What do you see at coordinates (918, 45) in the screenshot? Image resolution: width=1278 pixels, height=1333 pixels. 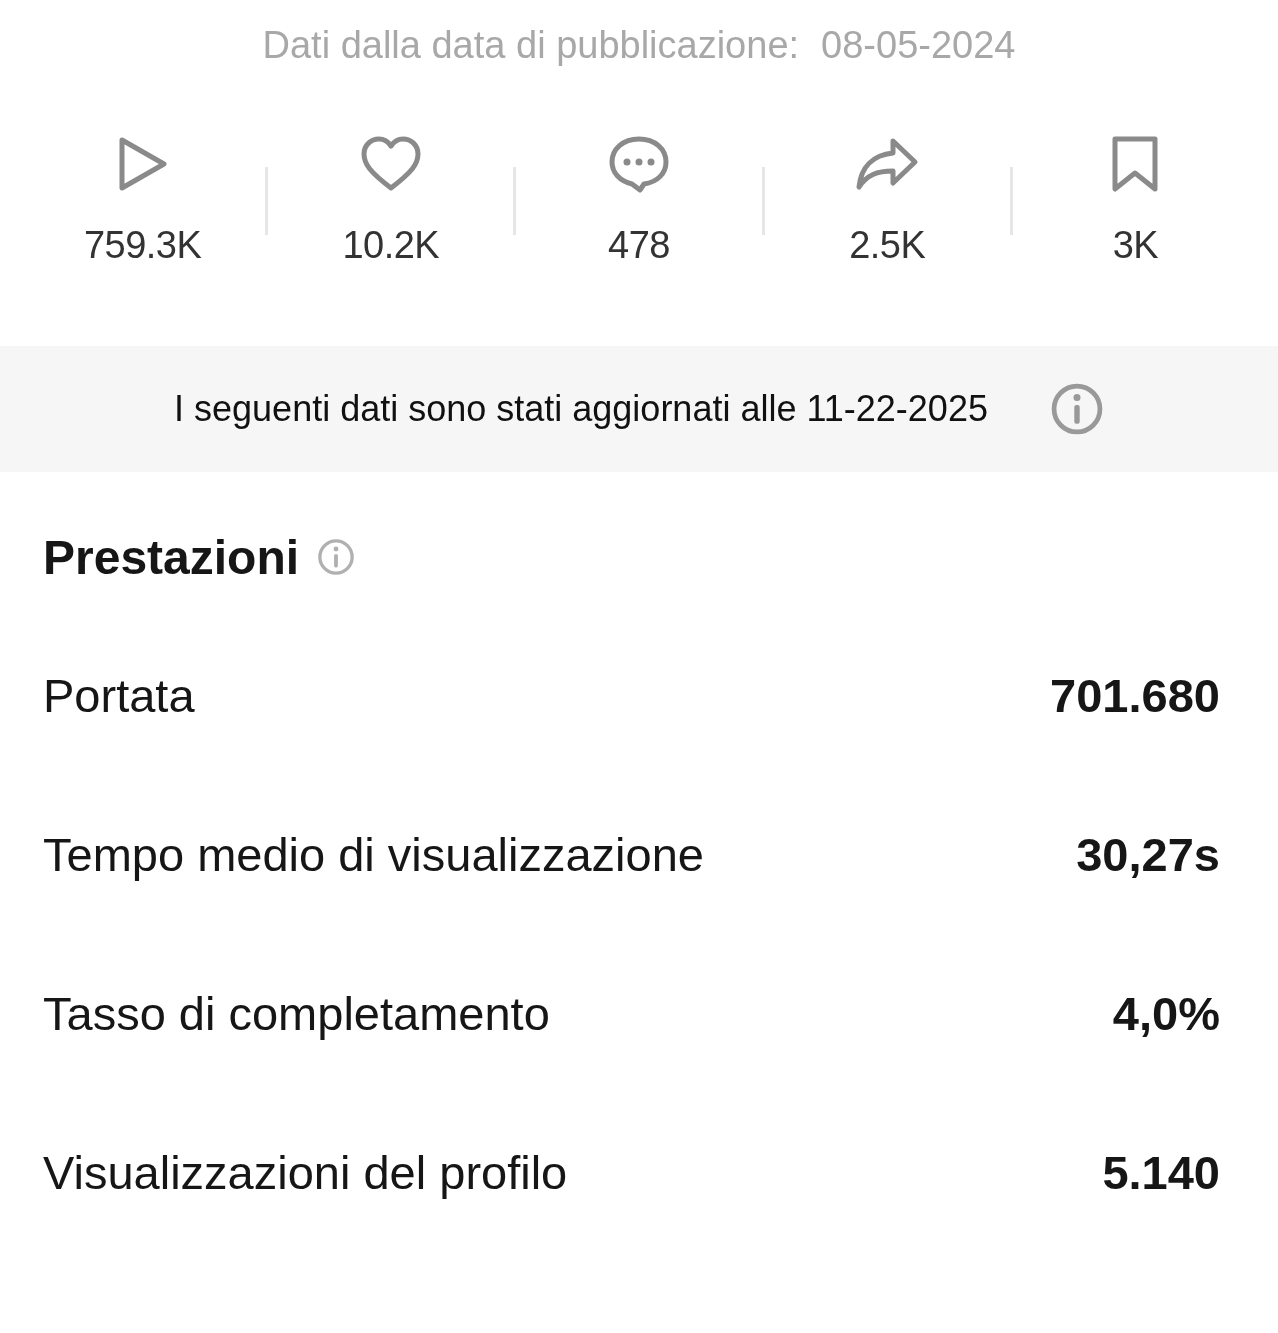 I see `publish-date: 08-05-2024` at bounding box center [918, 45].